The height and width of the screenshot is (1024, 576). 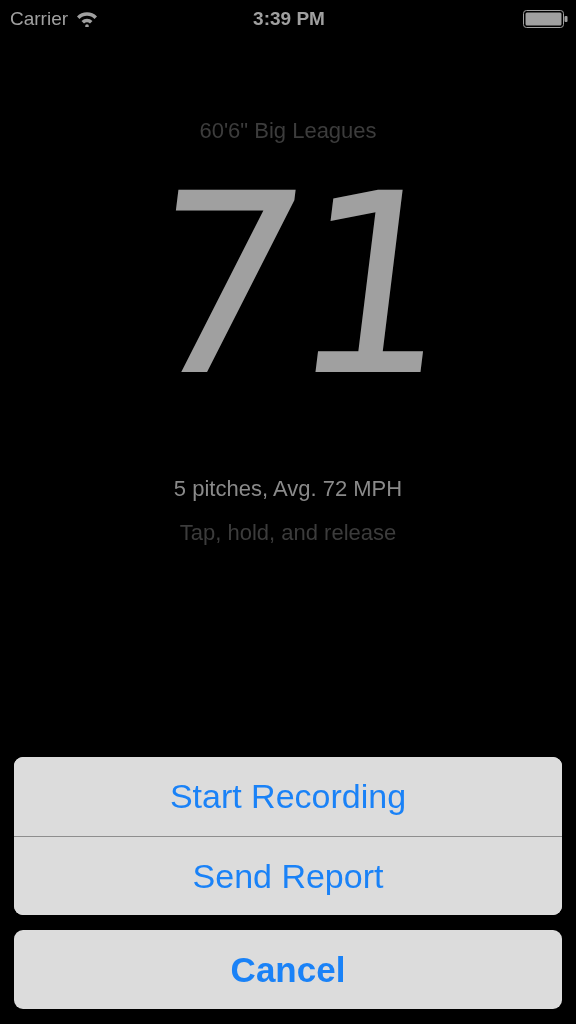 I want to click on pitch-stats: 5 pitches, Avg. 72 MPH, so click(x=288, y=488).